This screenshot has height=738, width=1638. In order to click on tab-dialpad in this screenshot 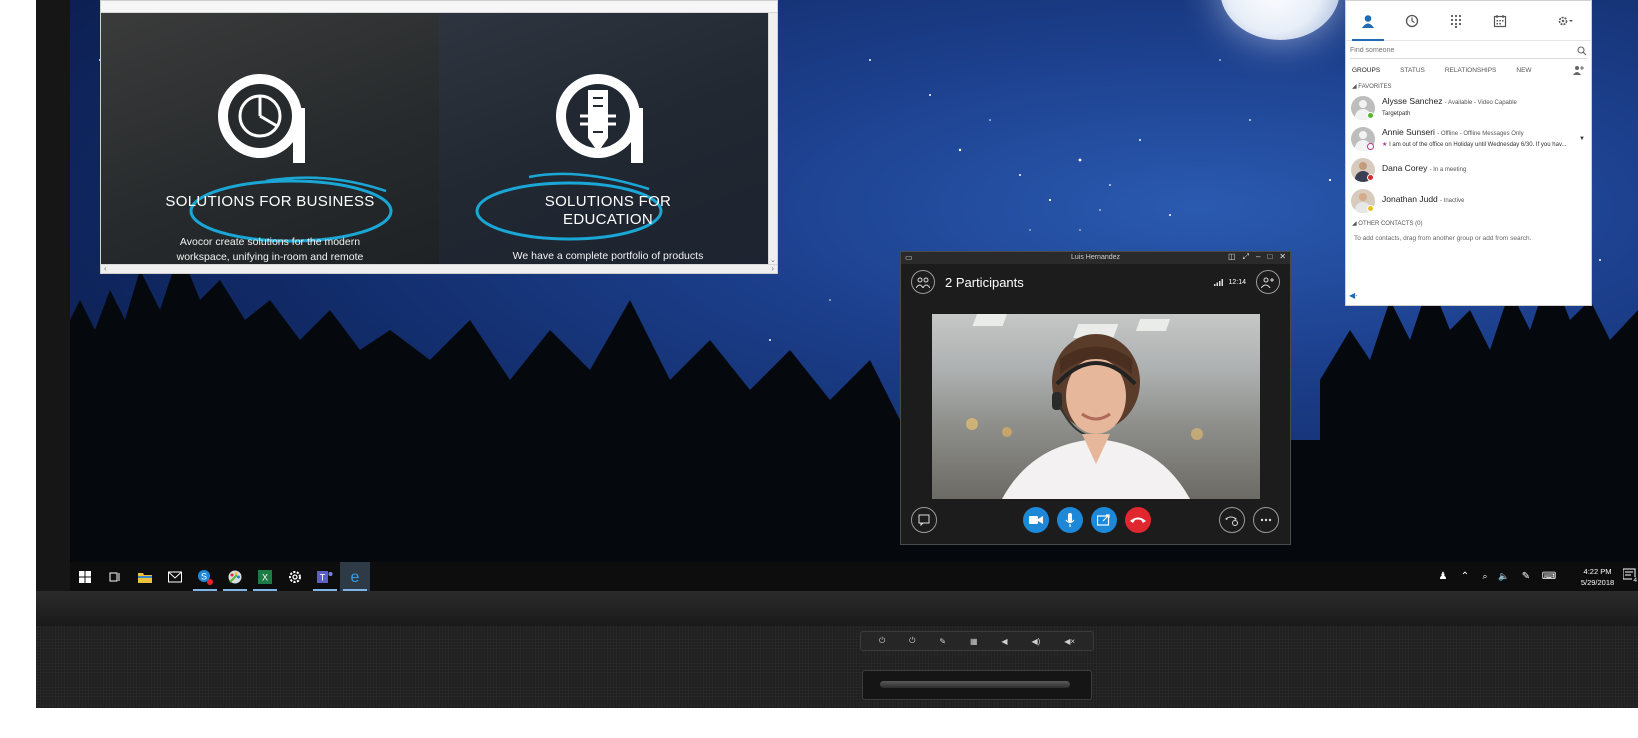, I will do `click(1456, 21)`.